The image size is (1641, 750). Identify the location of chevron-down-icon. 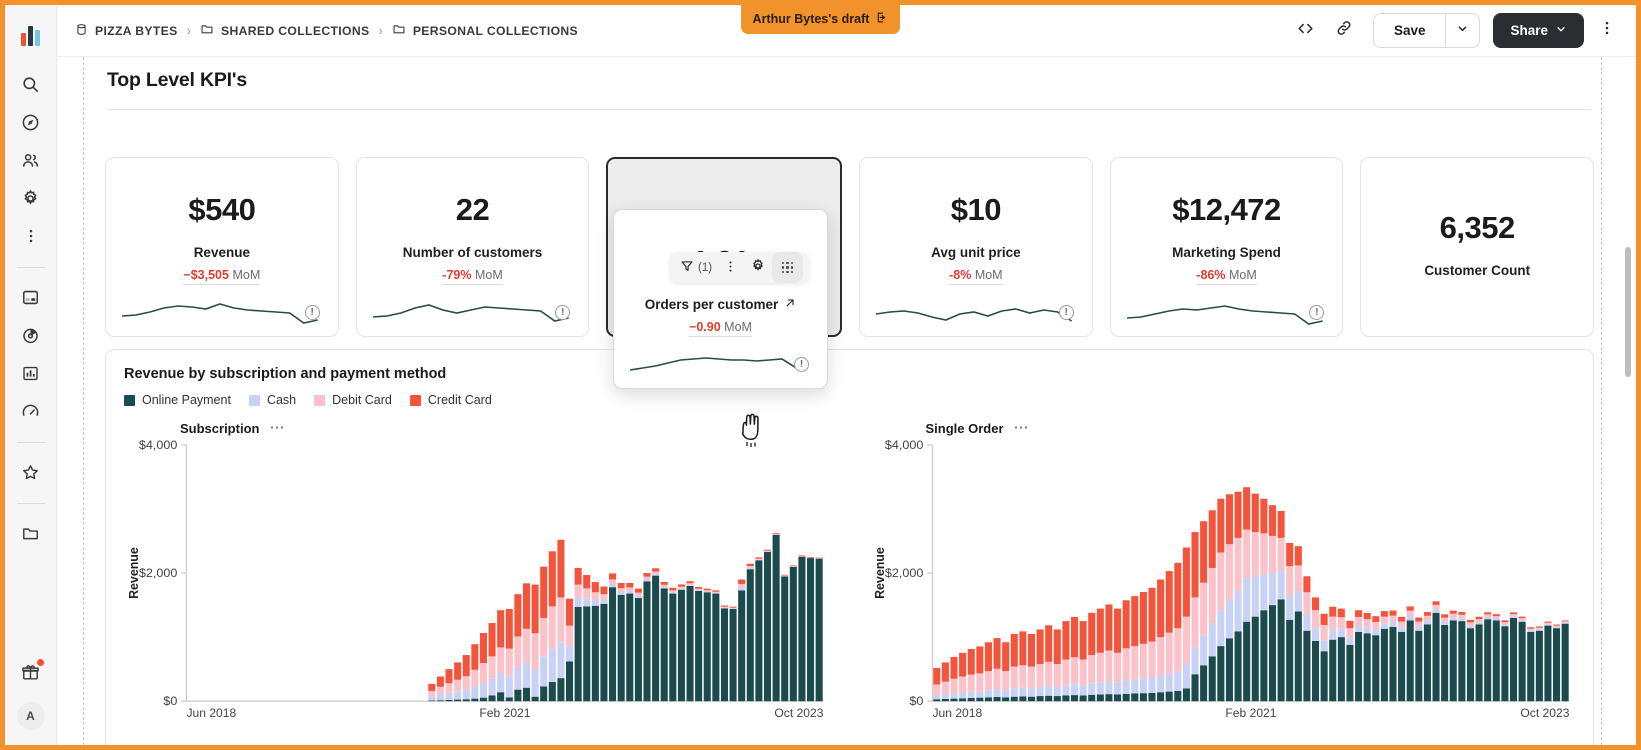
(1561, 30).